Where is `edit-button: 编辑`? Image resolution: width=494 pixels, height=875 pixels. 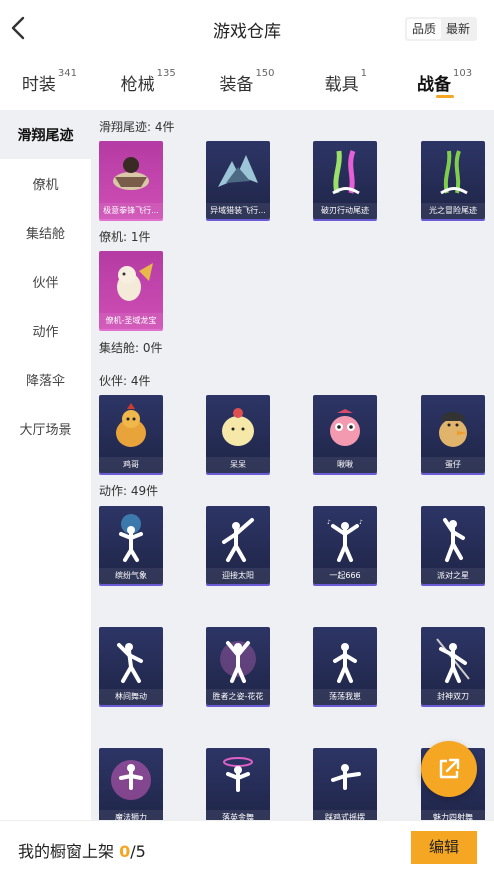 edit-button: 编辑 is located at coordinates (444, 847).